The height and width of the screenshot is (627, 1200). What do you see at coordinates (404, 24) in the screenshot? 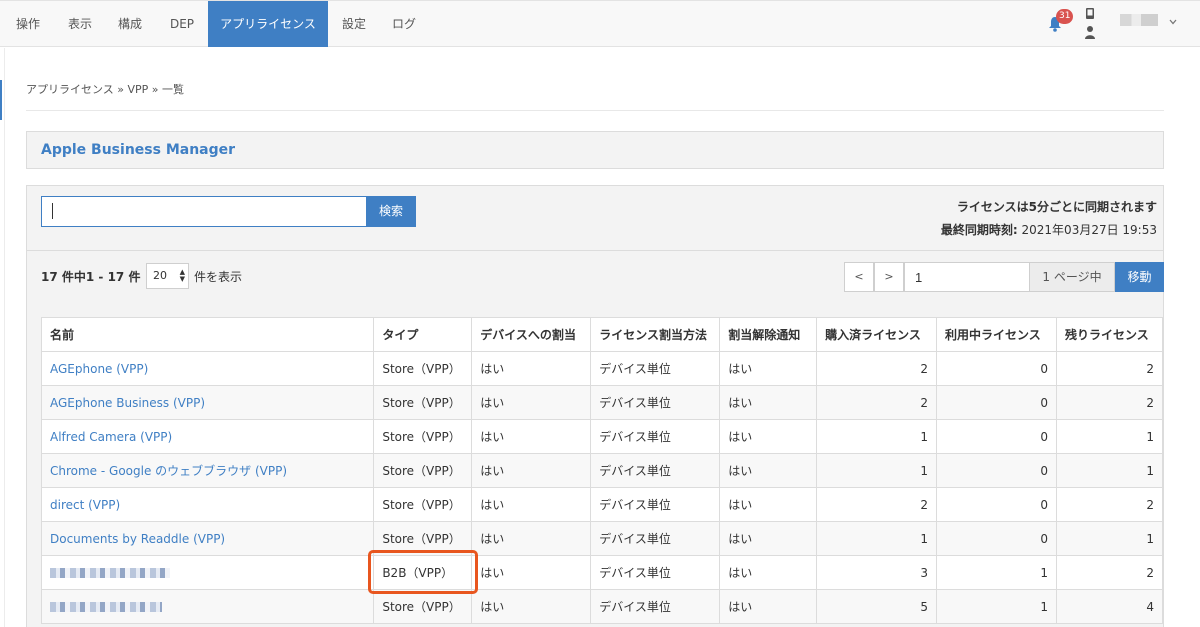
I see `nav-item-log: ログ` at bounding box center [404, 24].